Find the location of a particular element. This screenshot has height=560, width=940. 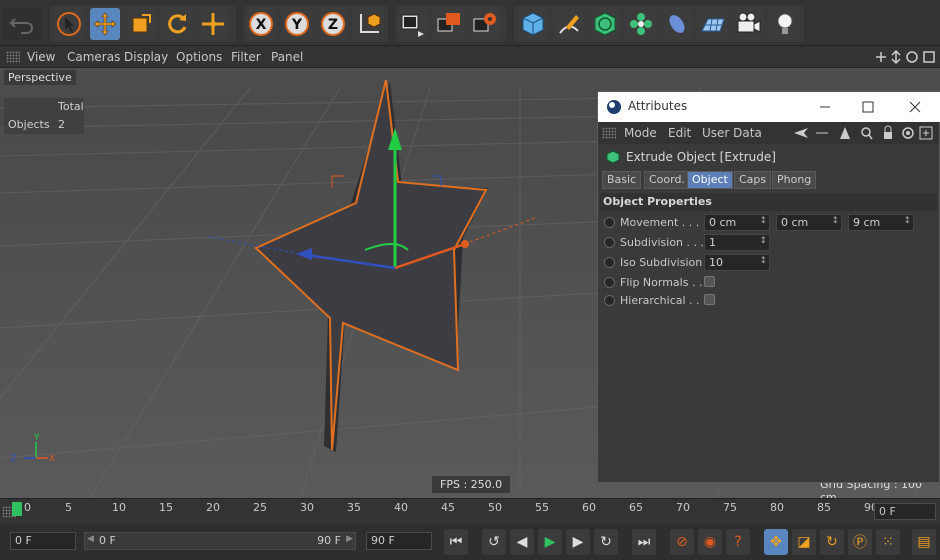

timeline-ruler: 0 5 10 15 20 25 30 35 40 45 50 55 60 65 70 75 80 85 90 0 F is located at coordinates (470, 511).